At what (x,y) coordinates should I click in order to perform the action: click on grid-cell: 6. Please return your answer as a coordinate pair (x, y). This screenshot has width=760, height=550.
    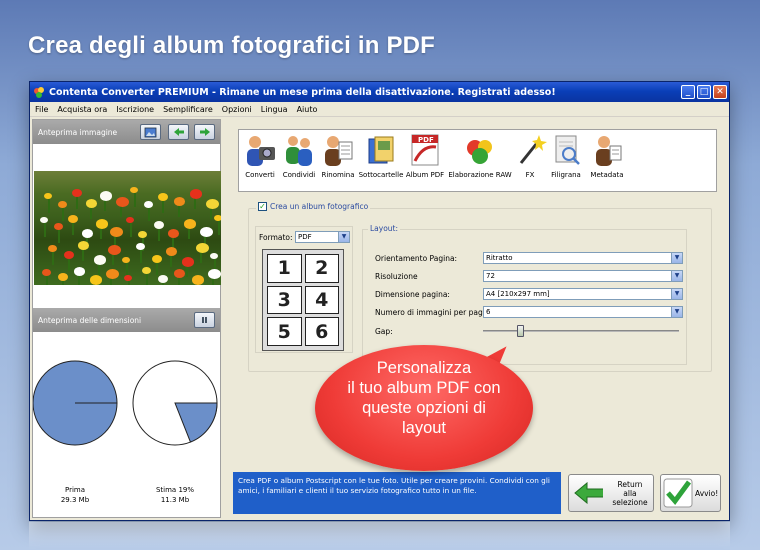
    Looking at the image, I should click on (321, 331).